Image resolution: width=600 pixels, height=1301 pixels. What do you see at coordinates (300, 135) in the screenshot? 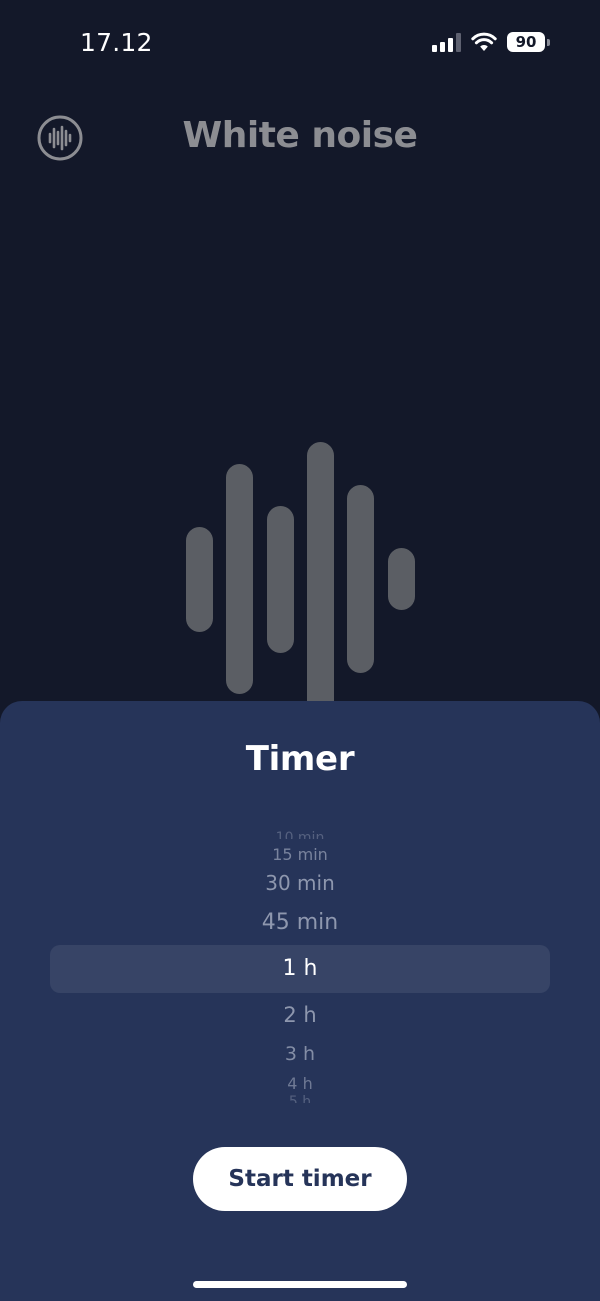
I see `page-title: White noise` at bounding box center [300, 135].